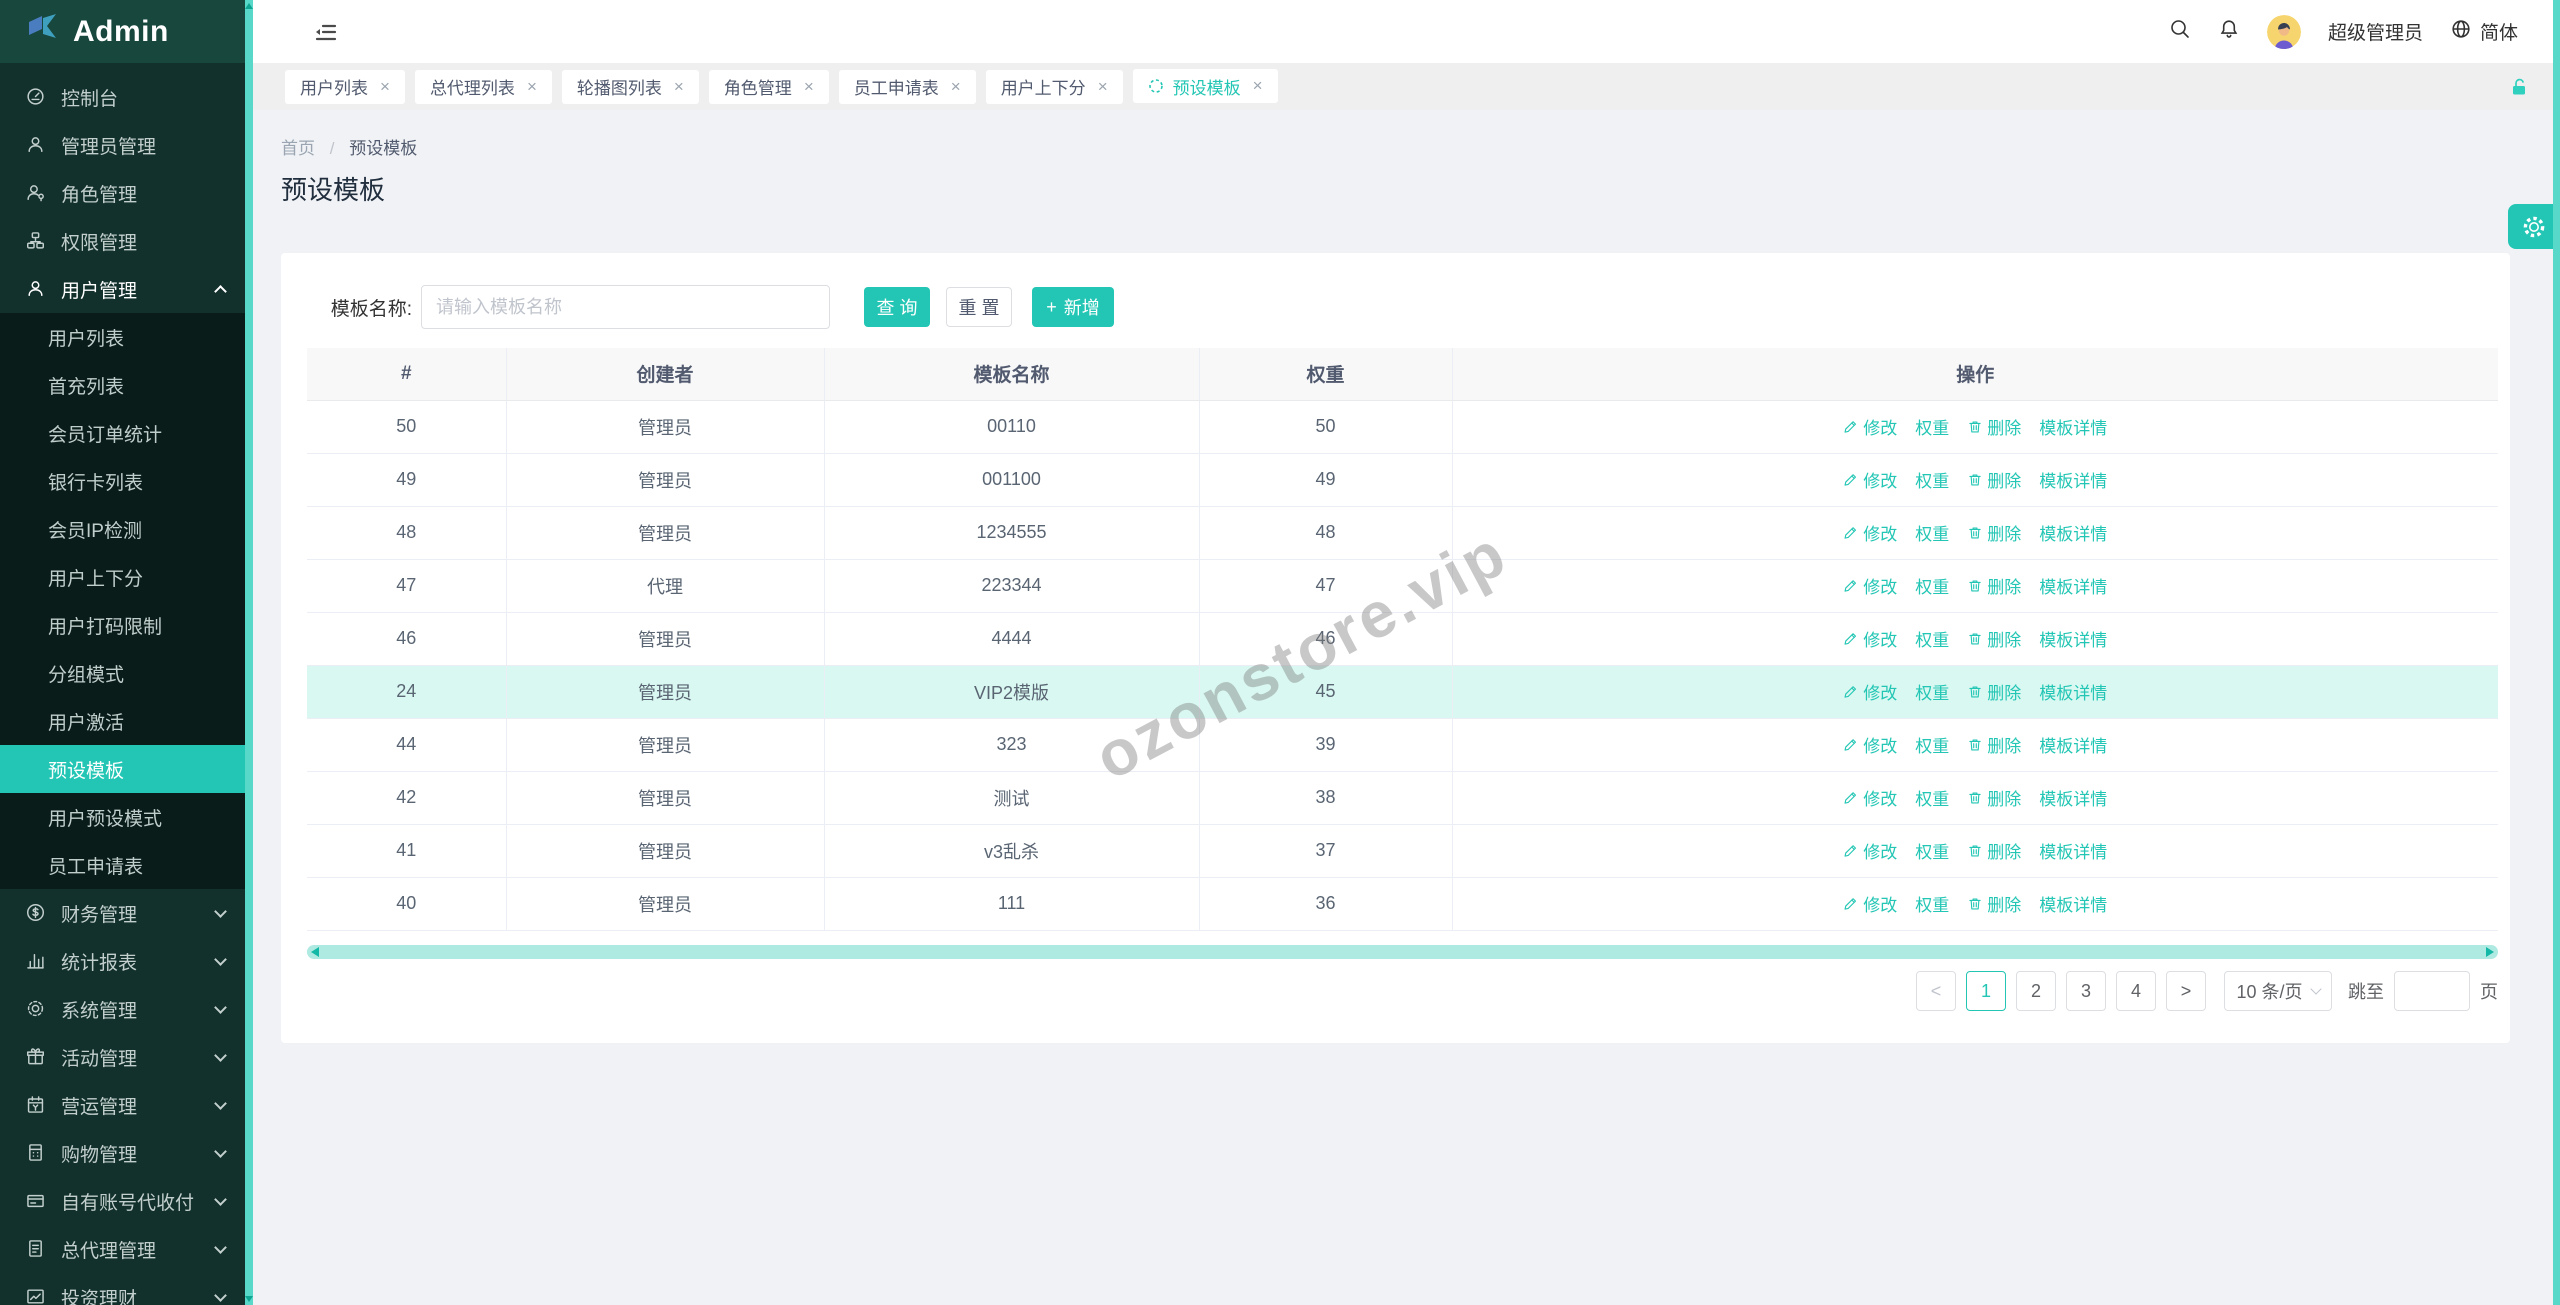 The width and height of the screenshot is (2560, 1305). What do you see at coordinates (345, 86) in the screenshot?
I see `tab: 用户列表 ×` at bounding box center [345, 86].